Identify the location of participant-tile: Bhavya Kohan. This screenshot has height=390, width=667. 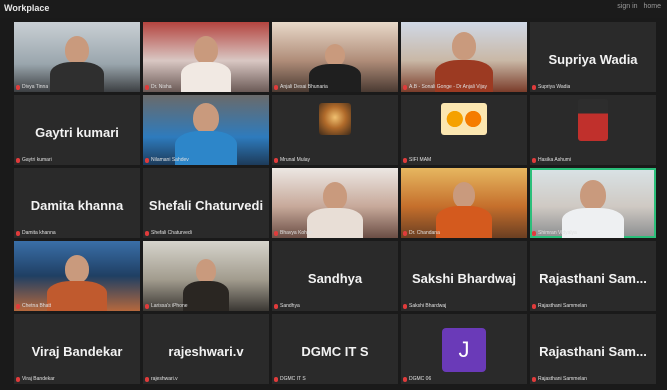
(335, 203).